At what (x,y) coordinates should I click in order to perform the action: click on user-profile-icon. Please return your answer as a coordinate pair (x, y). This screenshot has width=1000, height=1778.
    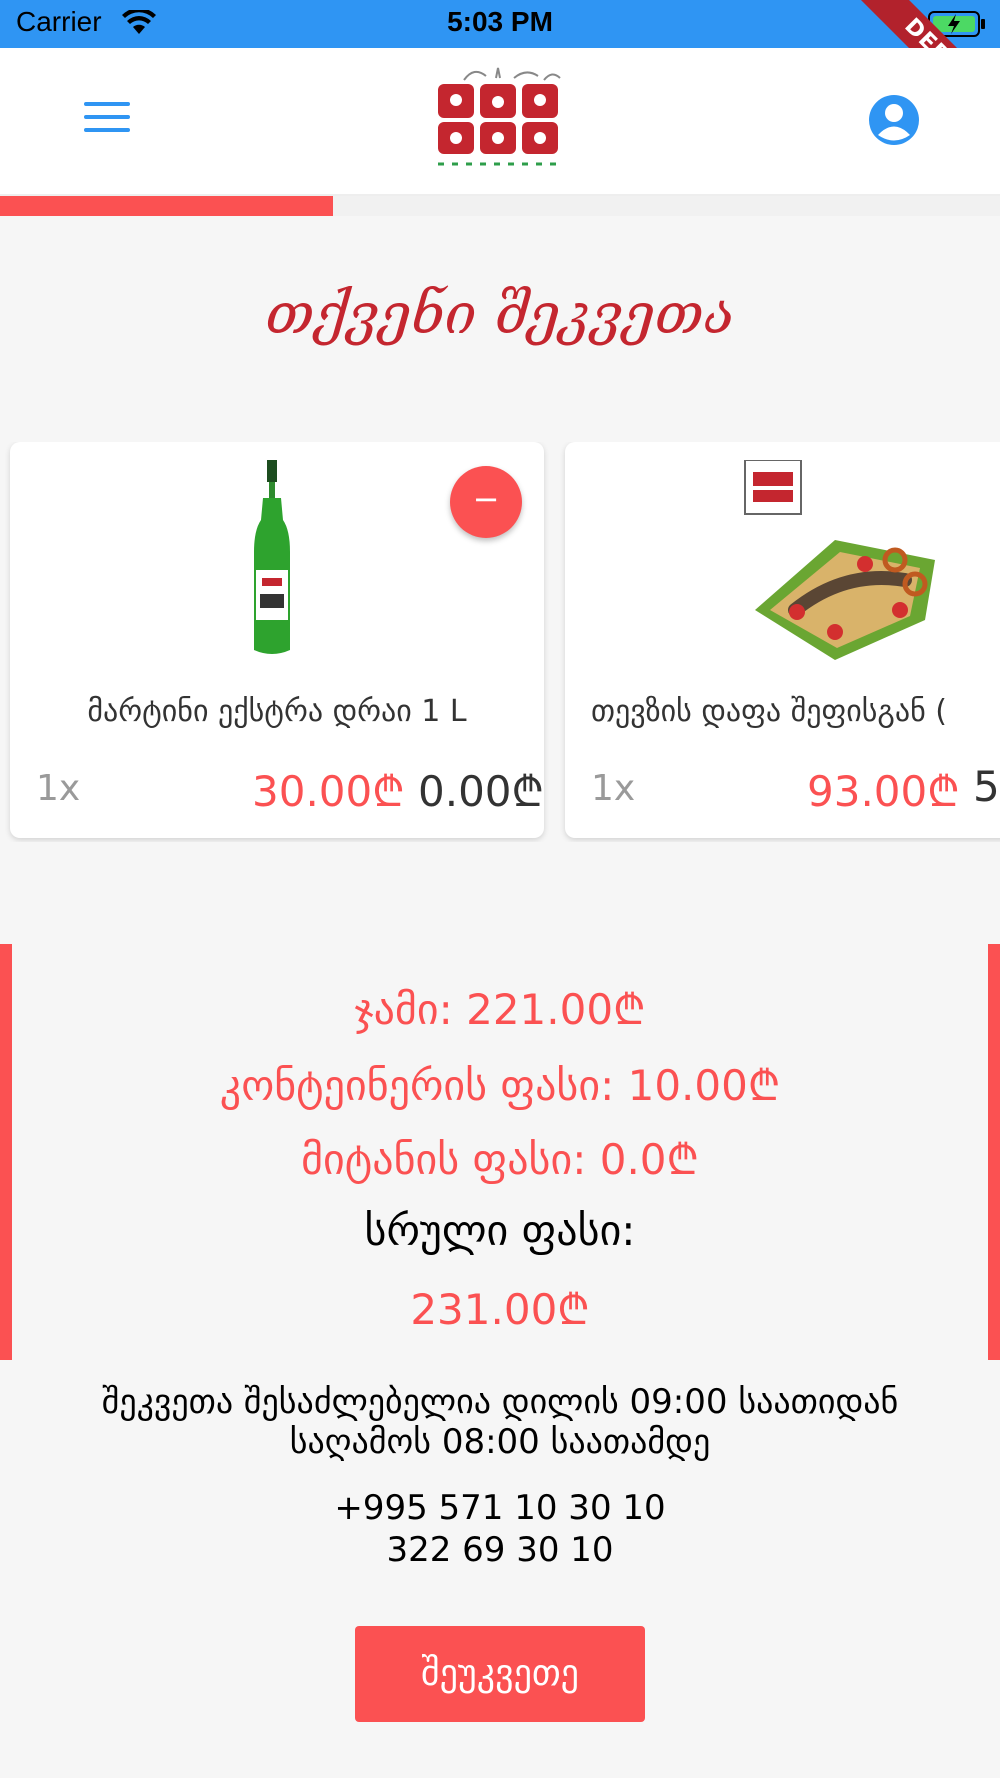
    Looking at the image, I should click on (894, 120).